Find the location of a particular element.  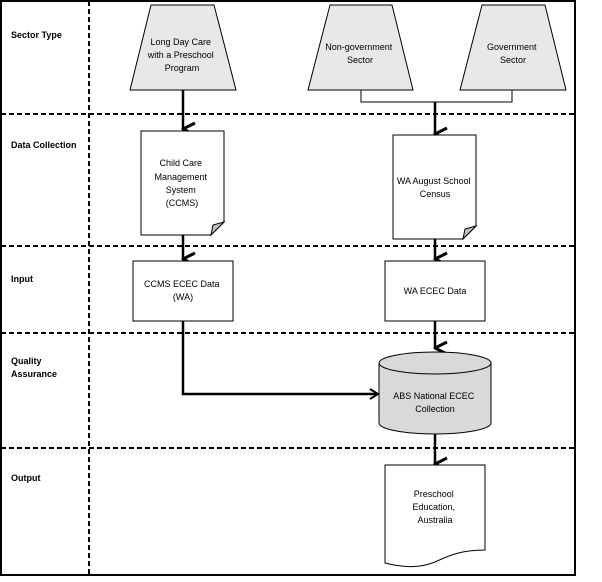

node-wa-ecec-data-label: WA ECEC Data is located at coordinates (435, 291).